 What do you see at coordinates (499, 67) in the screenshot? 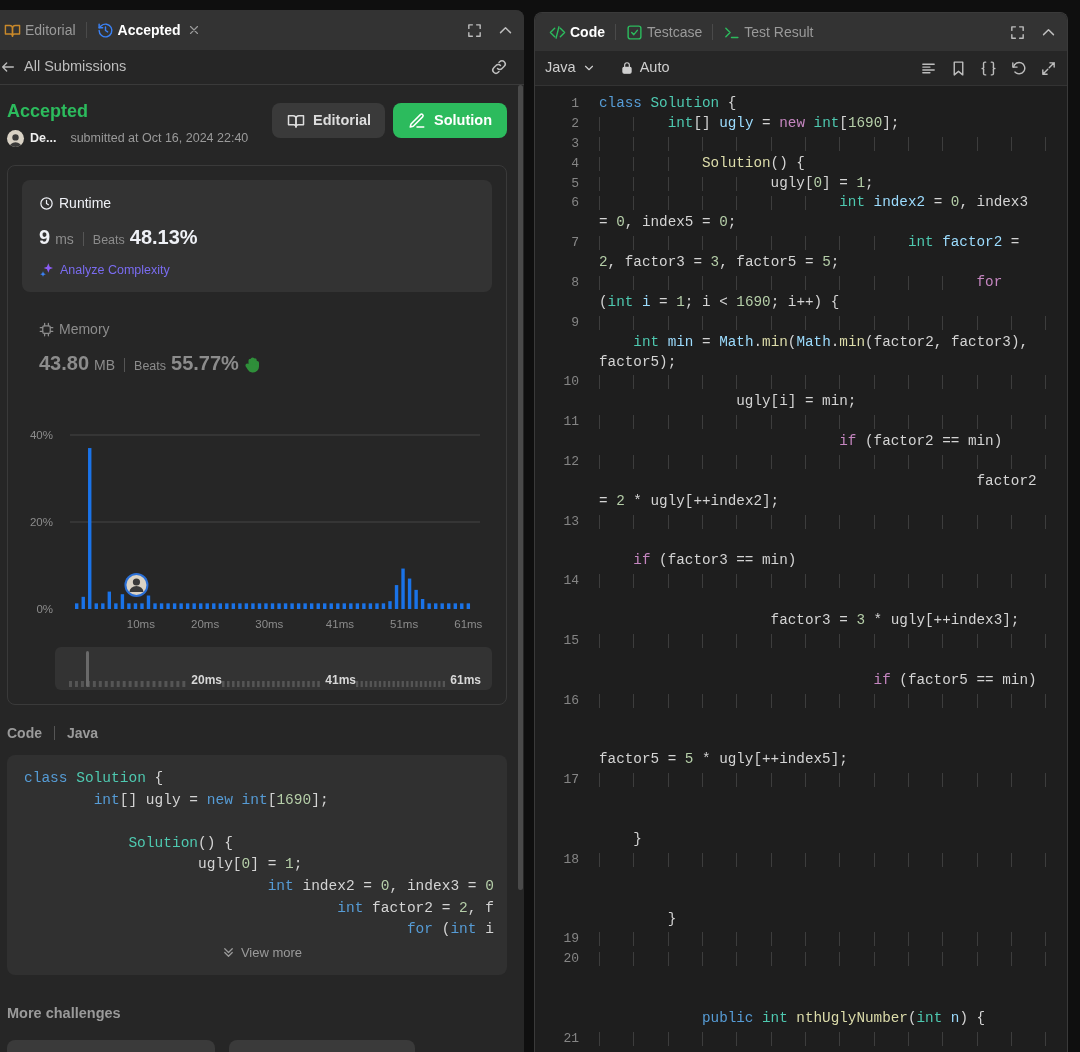
I see `link-icon` at bounding box center [499, 67].